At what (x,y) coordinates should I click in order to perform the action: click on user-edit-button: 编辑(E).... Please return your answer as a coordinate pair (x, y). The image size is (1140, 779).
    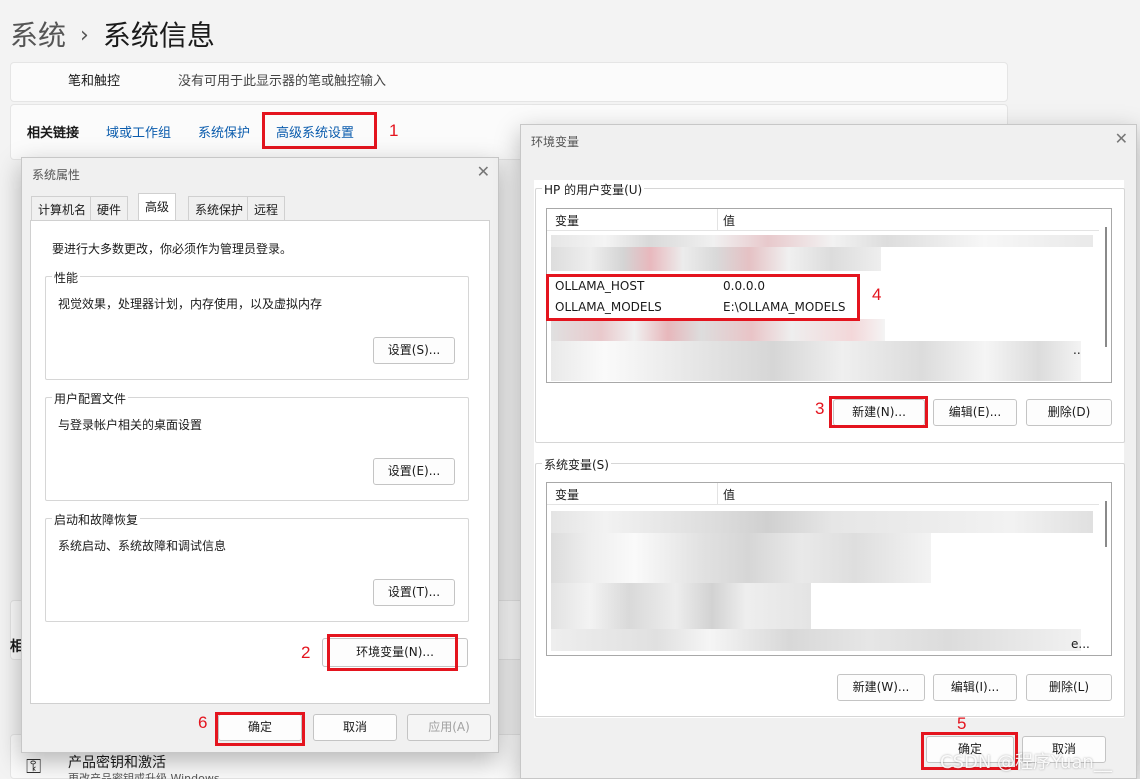
    Looking at the image, I should click on (975, 412).